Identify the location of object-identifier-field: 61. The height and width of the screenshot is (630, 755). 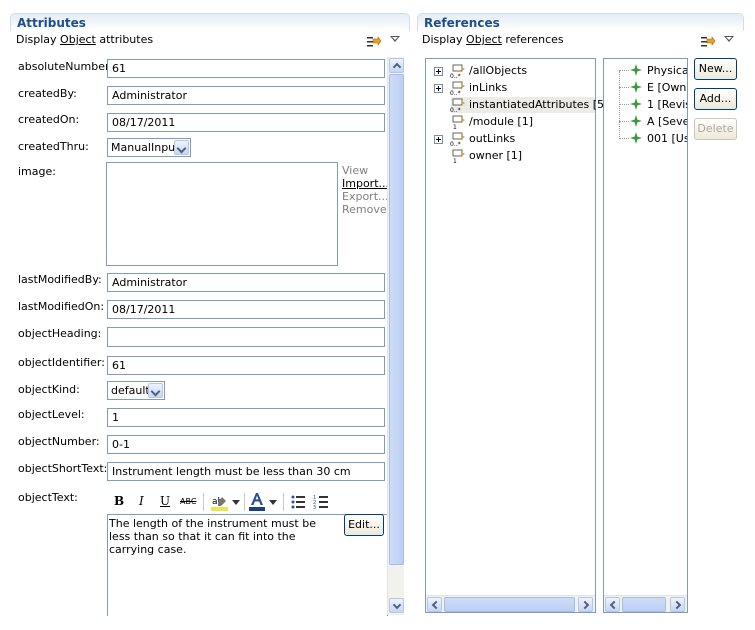
(246, 365).